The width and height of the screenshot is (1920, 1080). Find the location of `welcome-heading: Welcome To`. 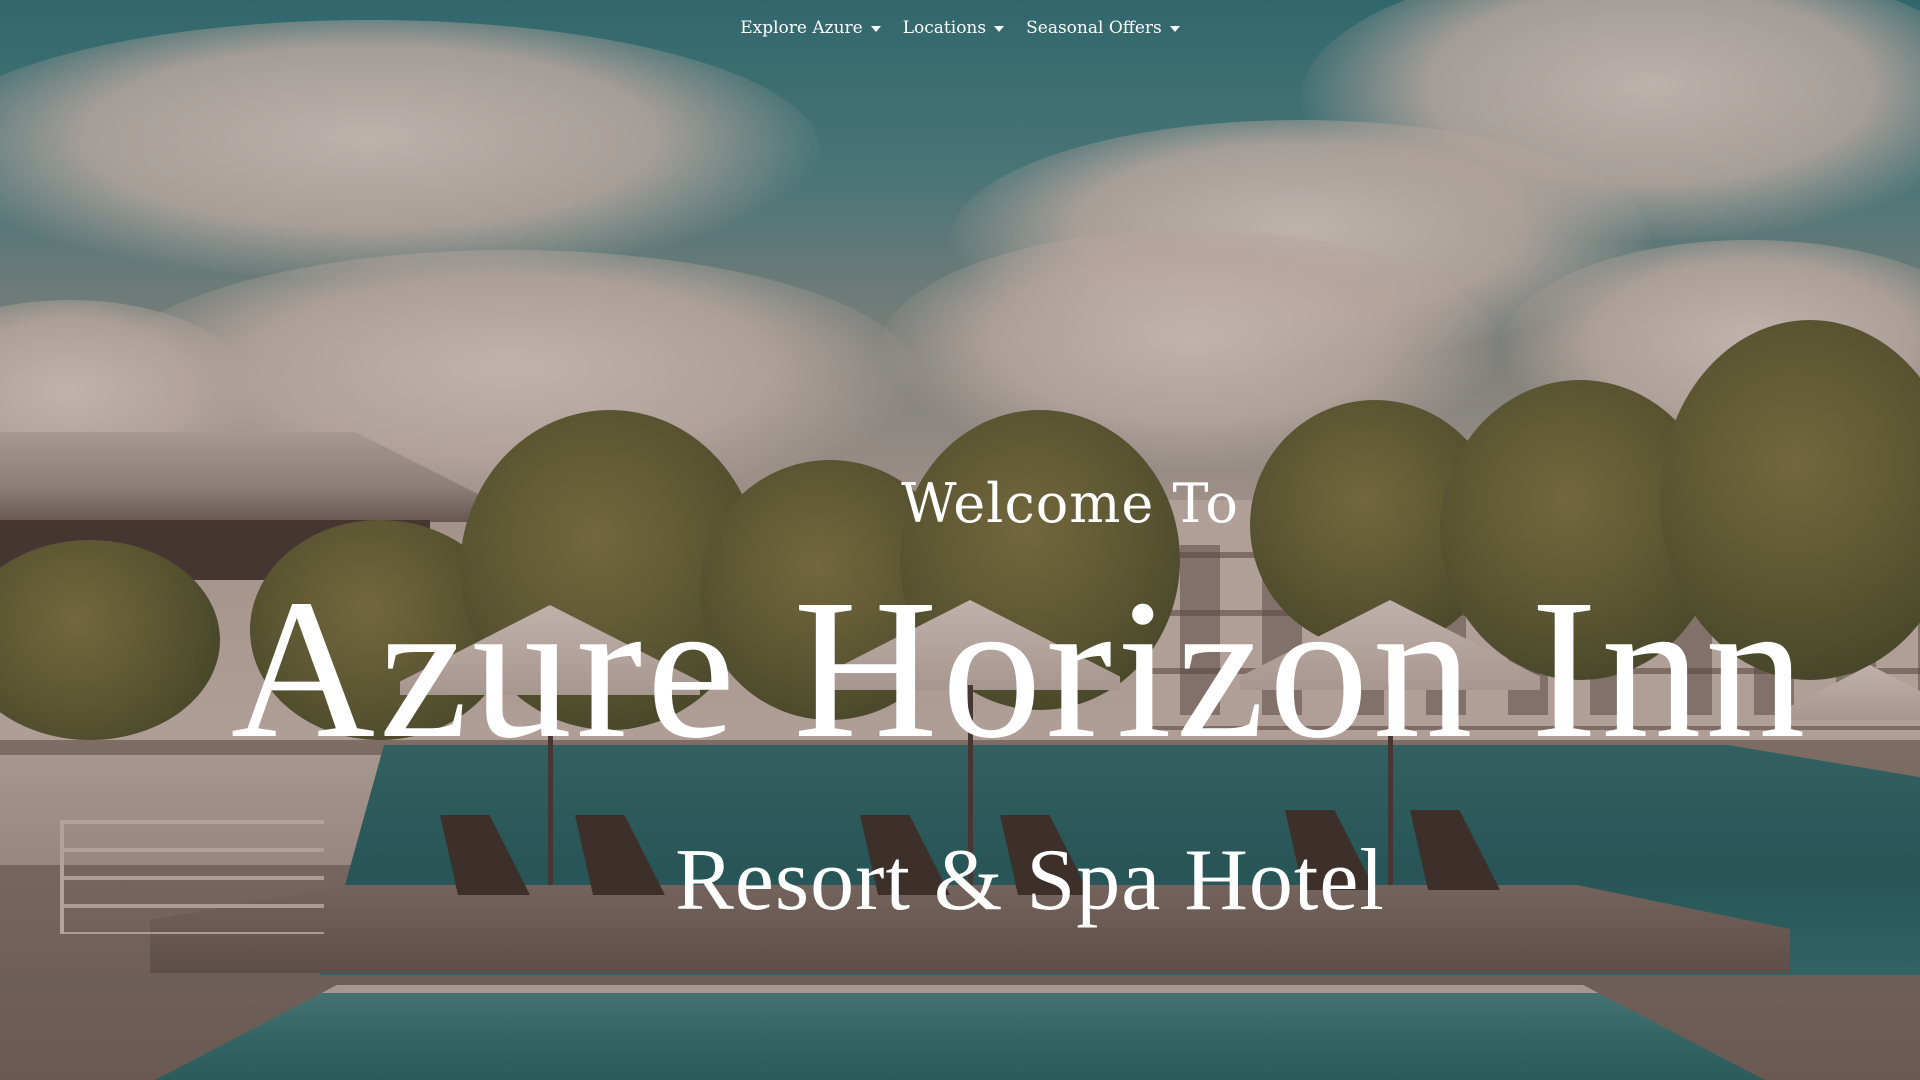

welcome-heading: Welcome To is located at coordinates (1070, 503).